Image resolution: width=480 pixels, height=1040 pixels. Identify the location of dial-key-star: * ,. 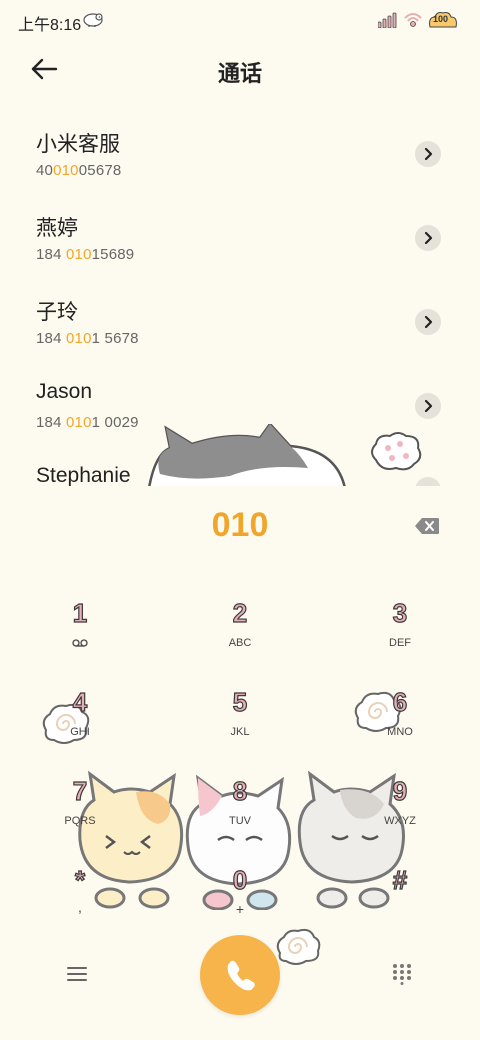
(80, 900).